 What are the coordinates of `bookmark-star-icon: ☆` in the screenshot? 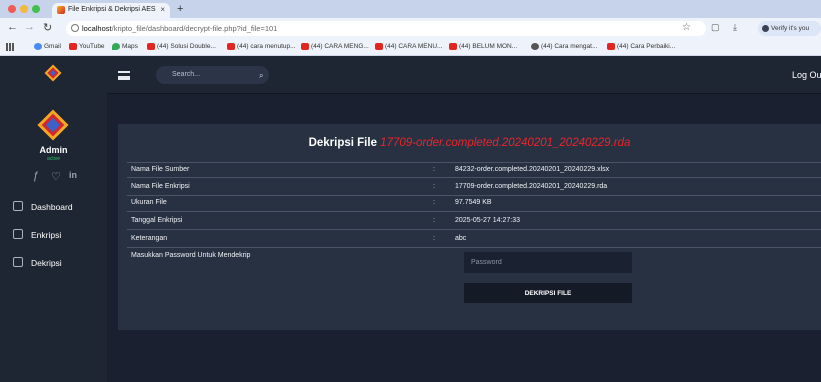 It's located at (686, 27).